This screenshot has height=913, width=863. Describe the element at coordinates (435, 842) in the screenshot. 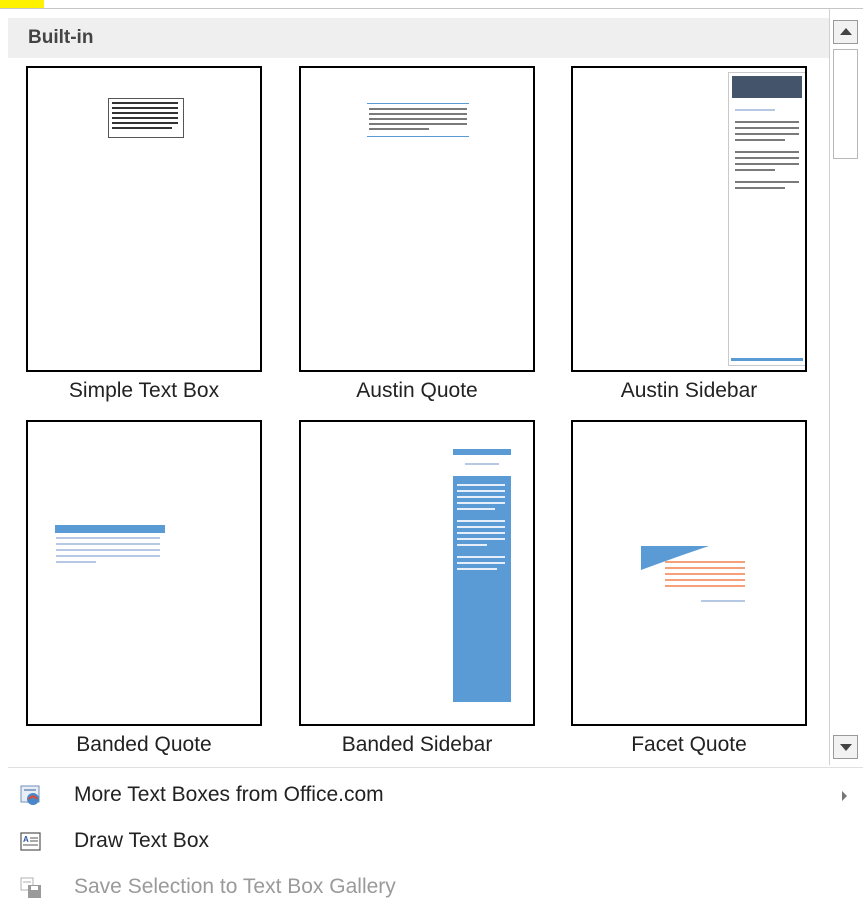

I see `menu-item-draw-text-box: A Draw Text Box` at that location.